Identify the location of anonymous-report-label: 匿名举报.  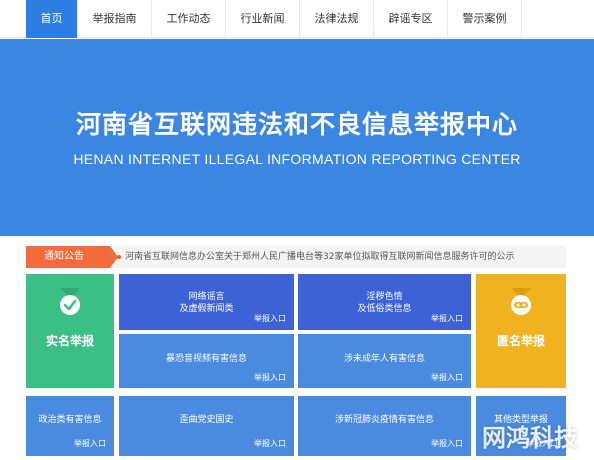
(520, 341).